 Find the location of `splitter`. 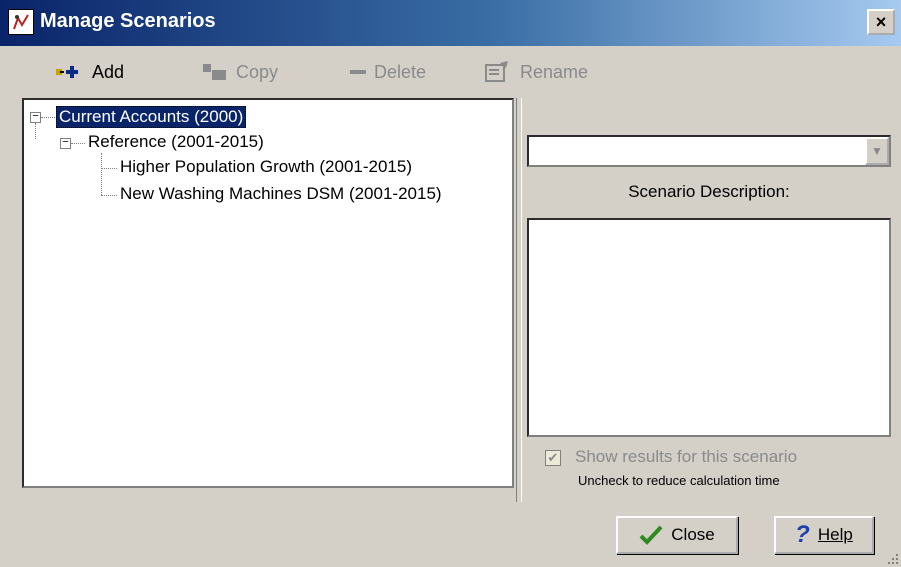

splitter is located at coordinates (519, 300).